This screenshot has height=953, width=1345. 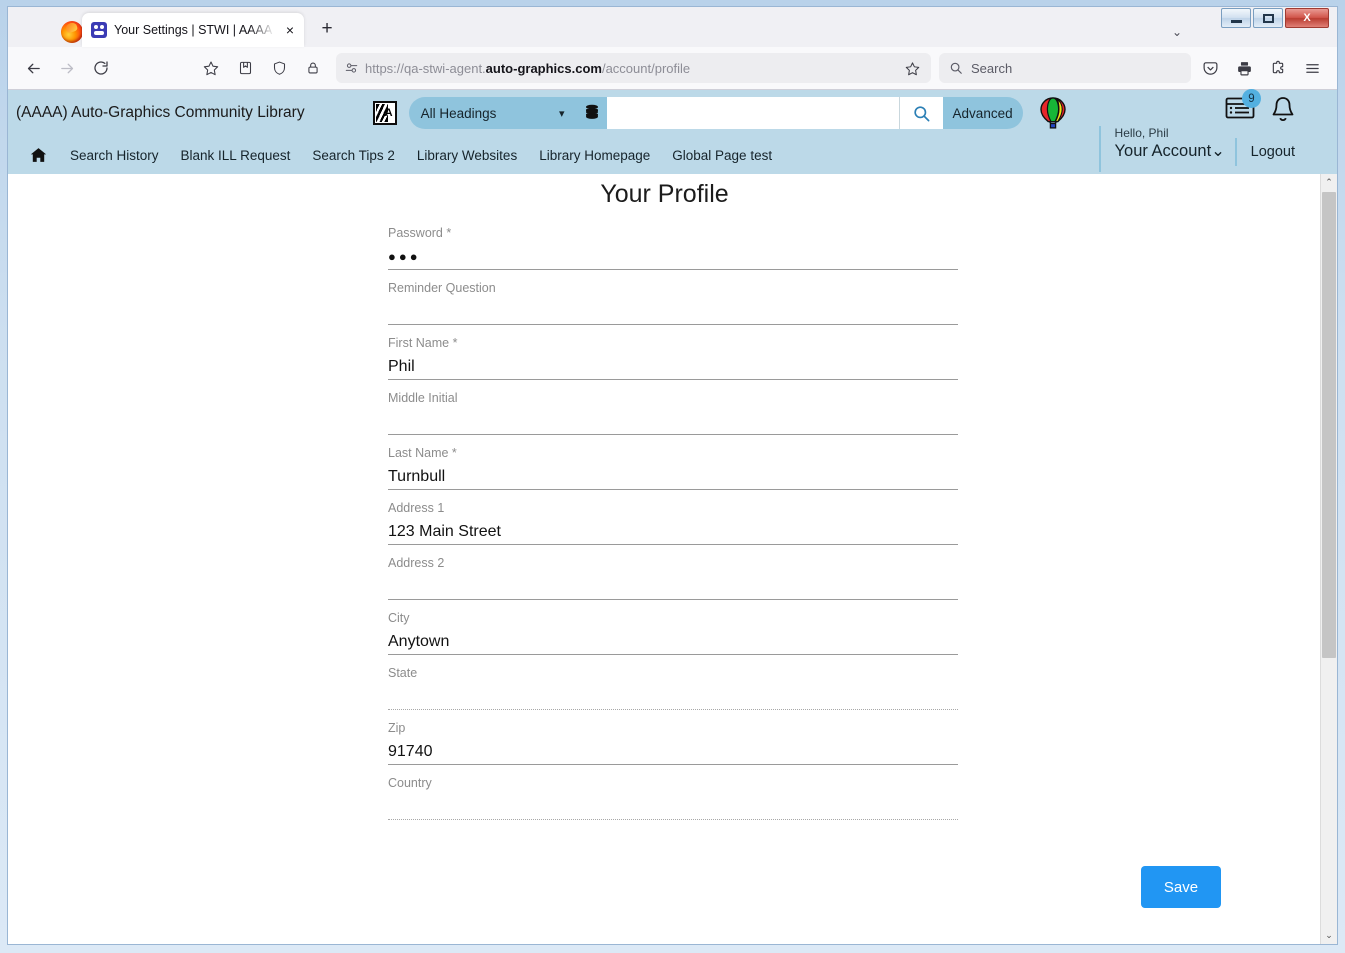 What do you see at coordinates (1329, 935) in the screenshot?
I see `scroll-down-arrow-icon: ⌄` at bounding box center [1329, 935].